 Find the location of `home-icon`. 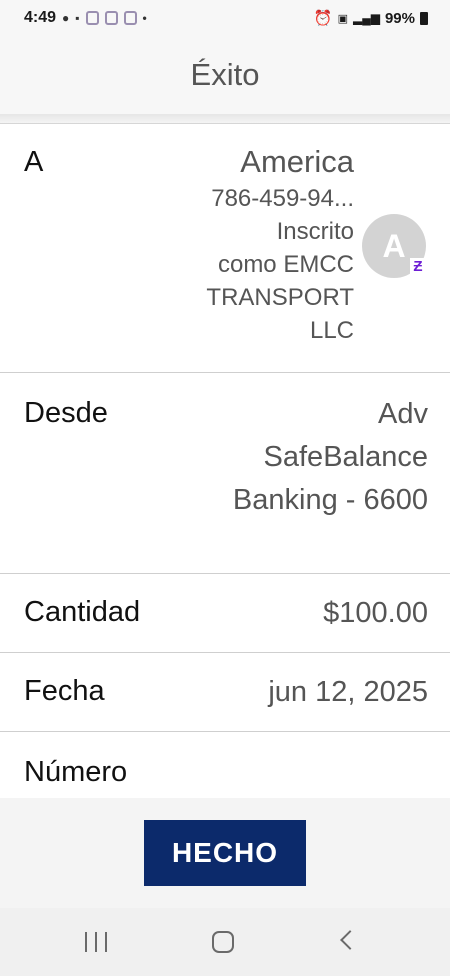

home-icon is located at coordinates (223, 942).